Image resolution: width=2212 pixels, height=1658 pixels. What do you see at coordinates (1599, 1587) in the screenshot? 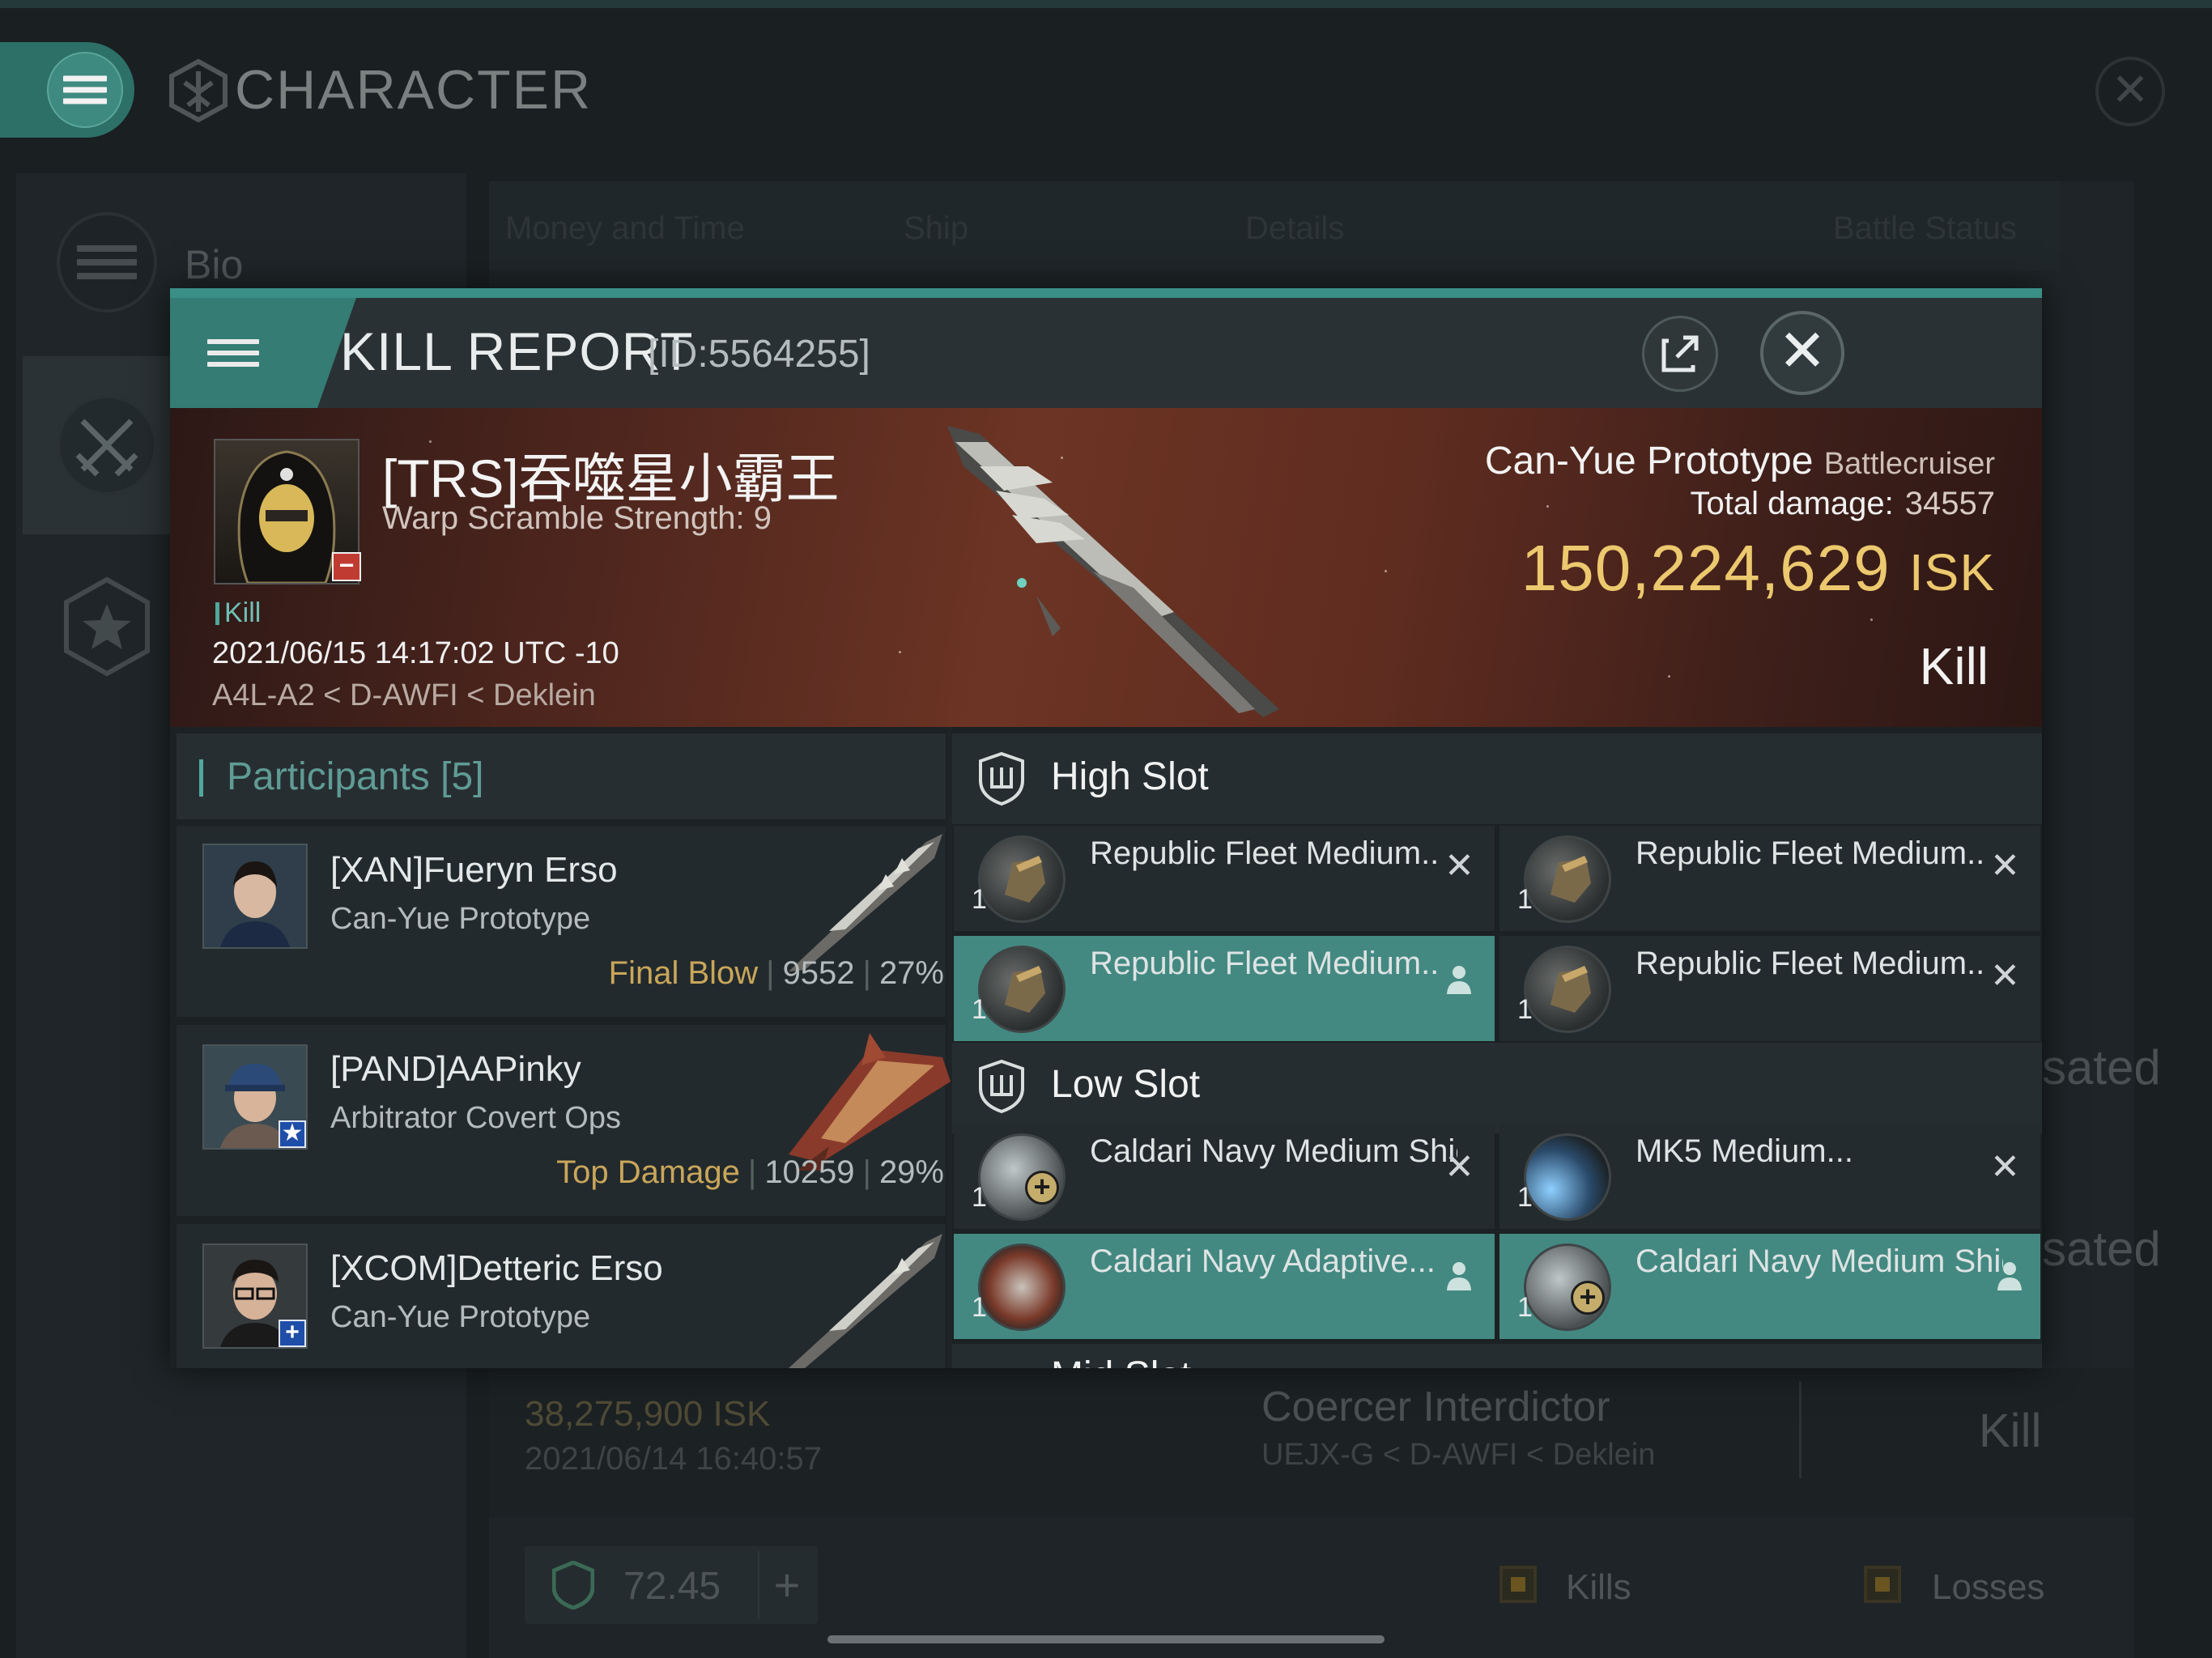
I see `kills-label: Kills` at bounding box center [1599, 1587].